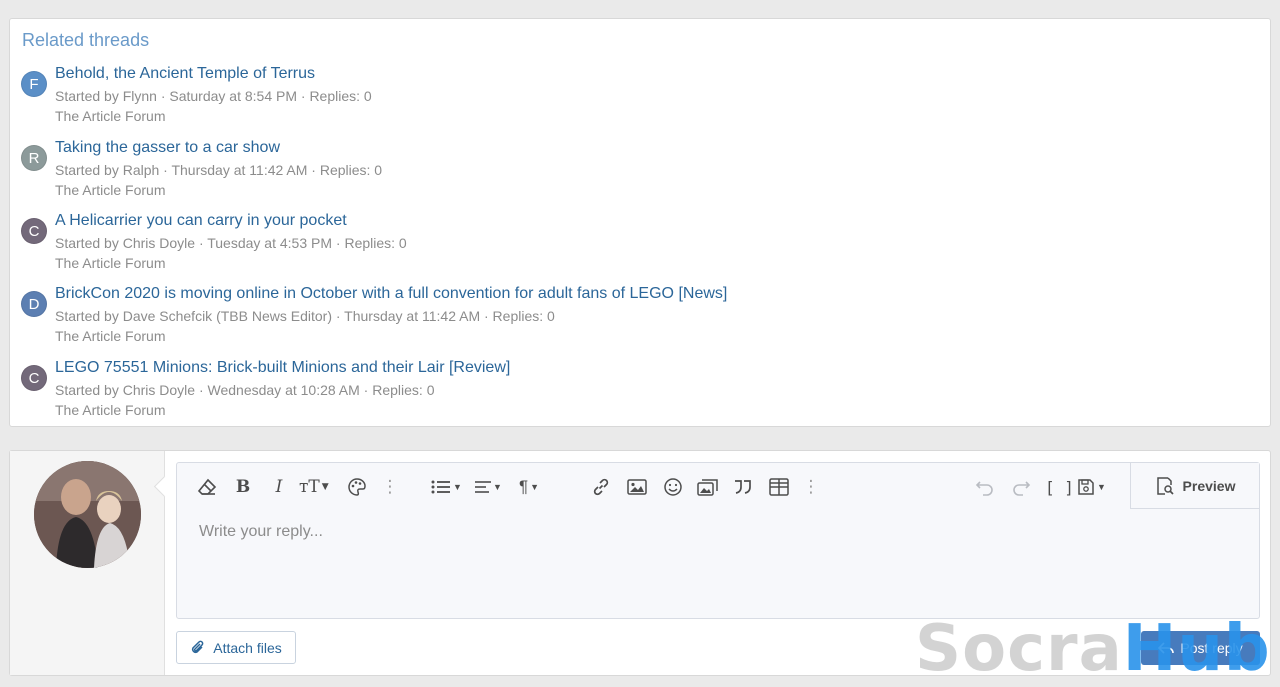  I want to click on preview-label: Preview, so click(1209, 485).